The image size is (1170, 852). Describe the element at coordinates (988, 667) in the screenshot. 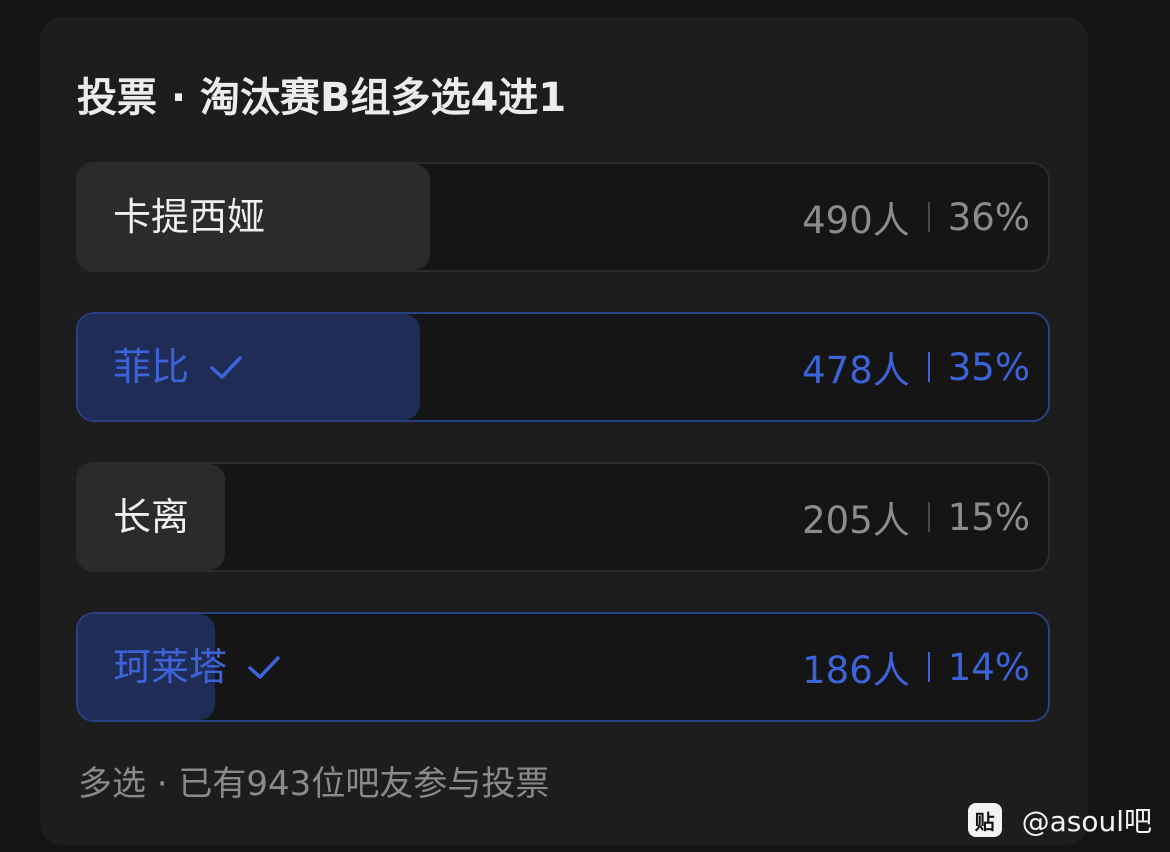

I see `vote-percent: 14%` at that location.